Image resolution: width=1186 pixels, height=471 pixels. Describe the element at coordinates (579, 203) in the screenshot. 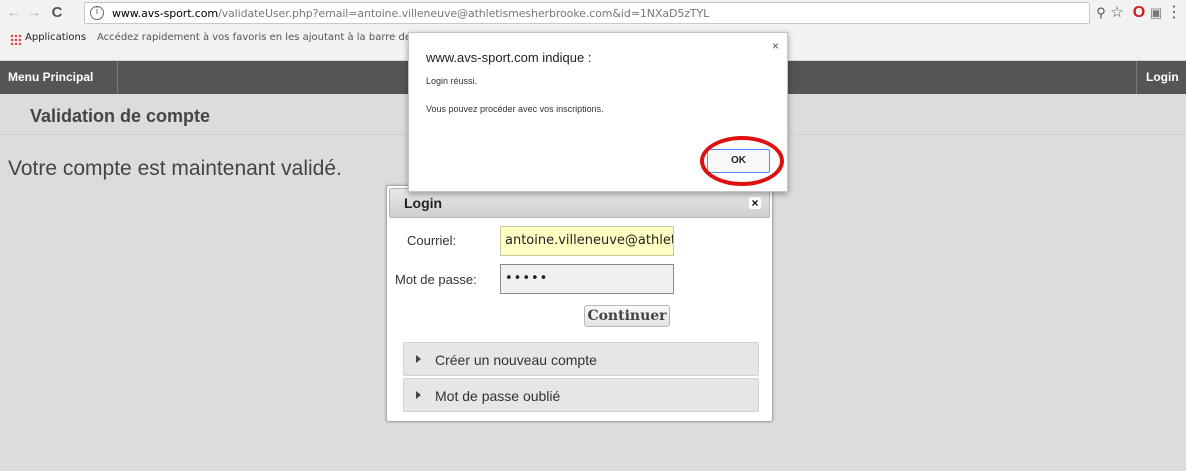

I see `login-dialog-header: Login ×` at that location.